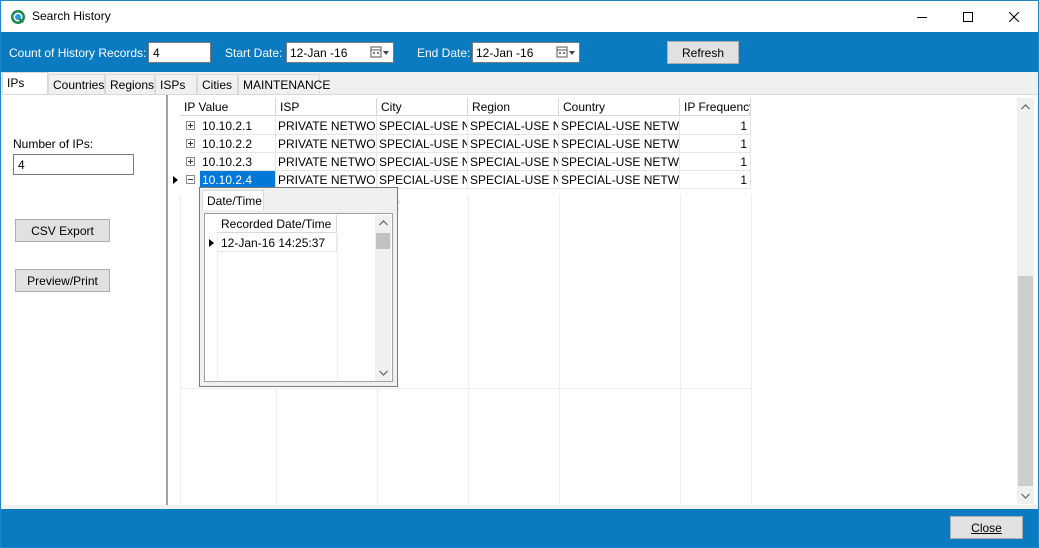 The height and width of the screenshot is (548, 1039). I want to click on app-logo-icon, so click(18, 17).